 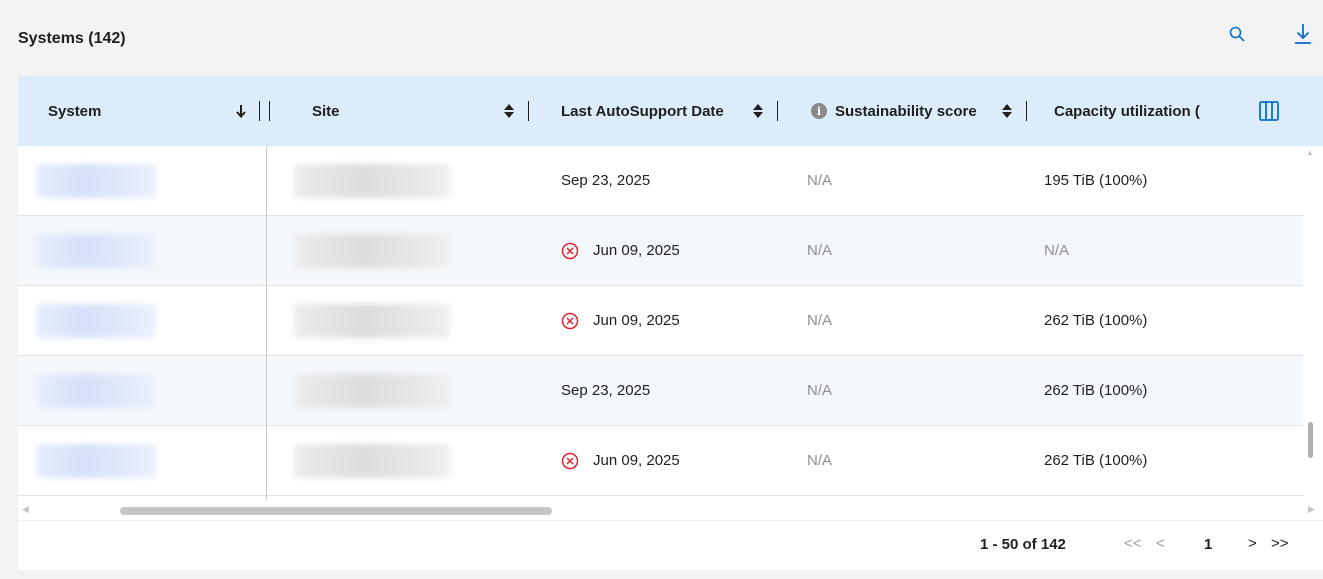 What do you see at coordinates (72, 38) in the screenshot?
I see `panel-title: Systems (142)` at bounding box center [72, 38].